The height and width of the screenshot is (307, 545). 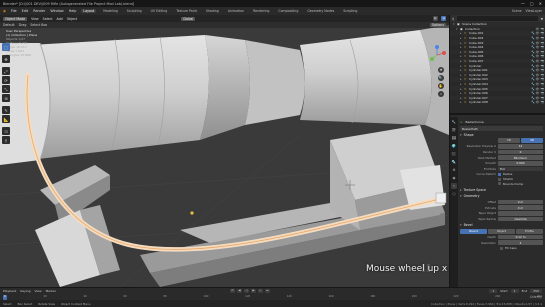 What do you see at coordinates (186, 11) in the screenshot?
I see `workspace-tab-texture-paint: Texture Paint` at bounding box center [186, 11].